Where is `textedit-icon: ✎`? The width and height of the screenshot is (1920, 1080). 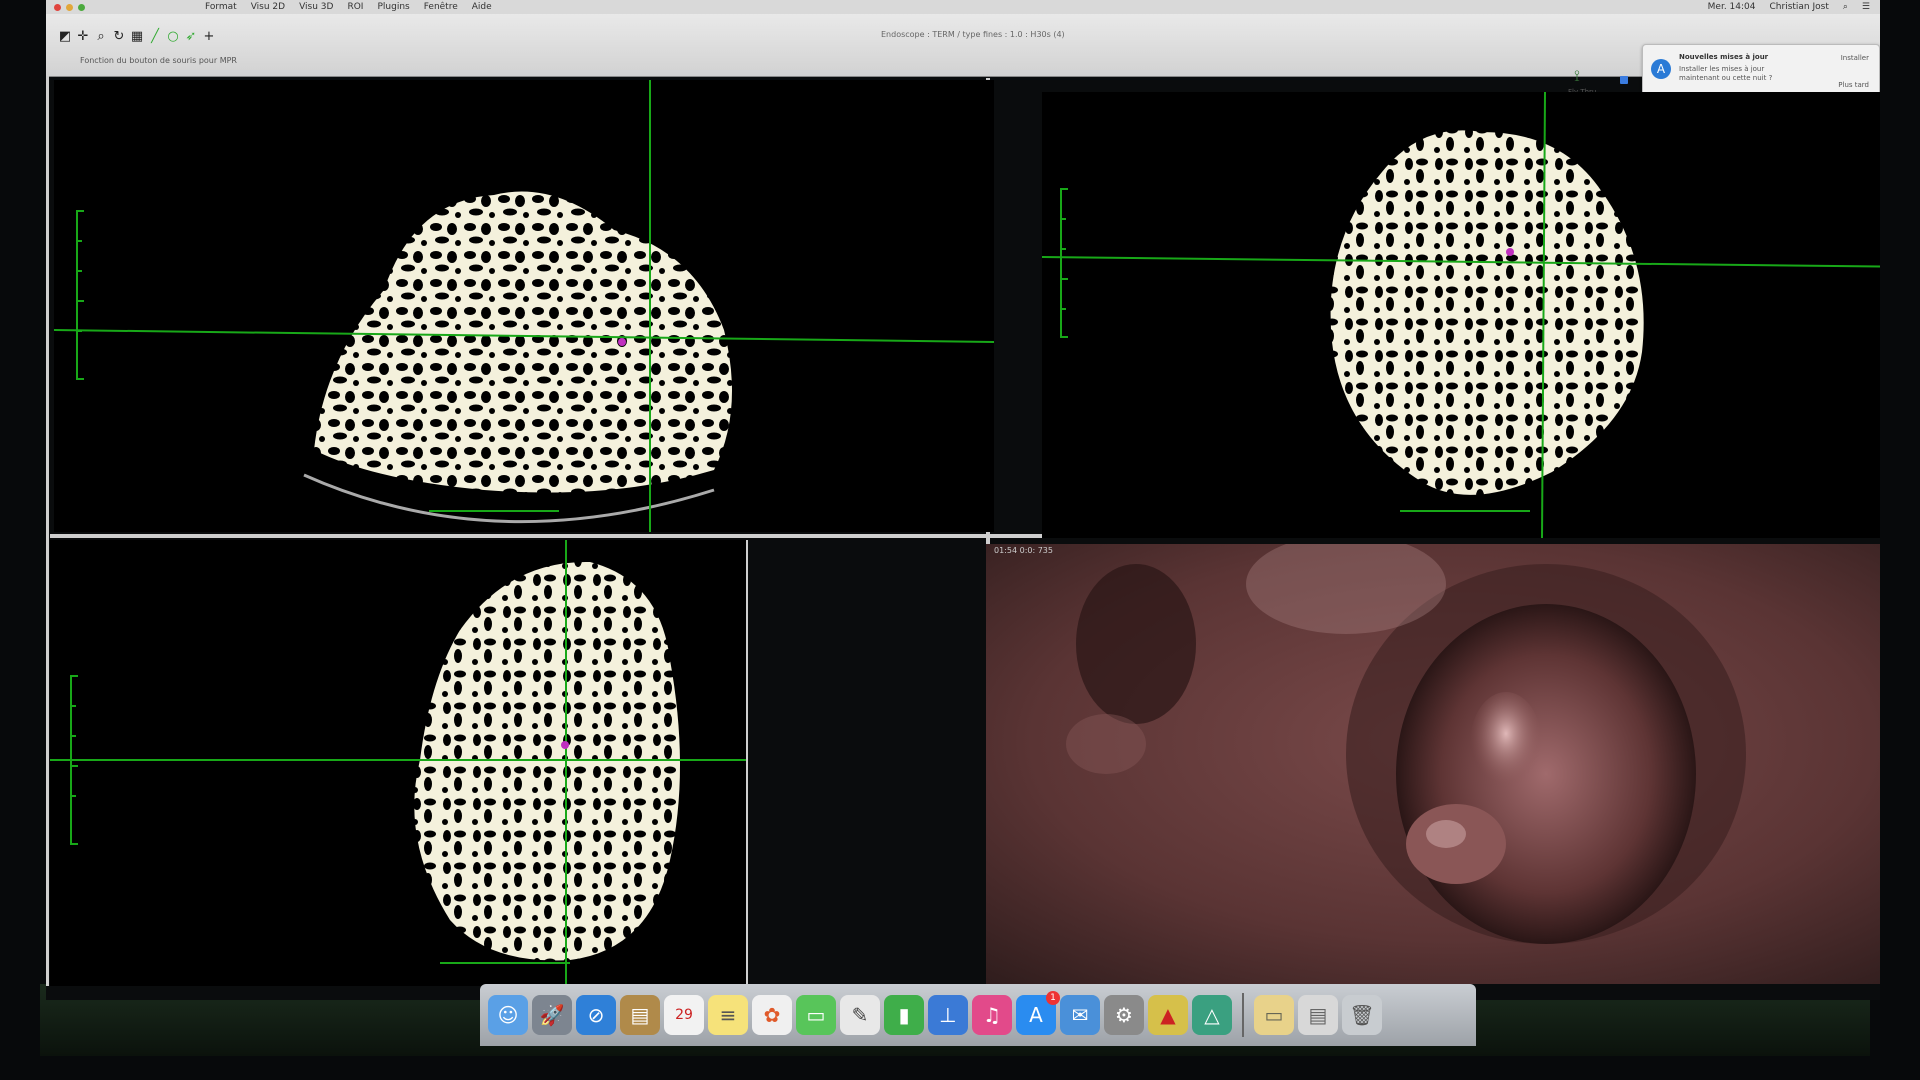 textedit-icon: ✎ is located at coordinates (860, 1015).